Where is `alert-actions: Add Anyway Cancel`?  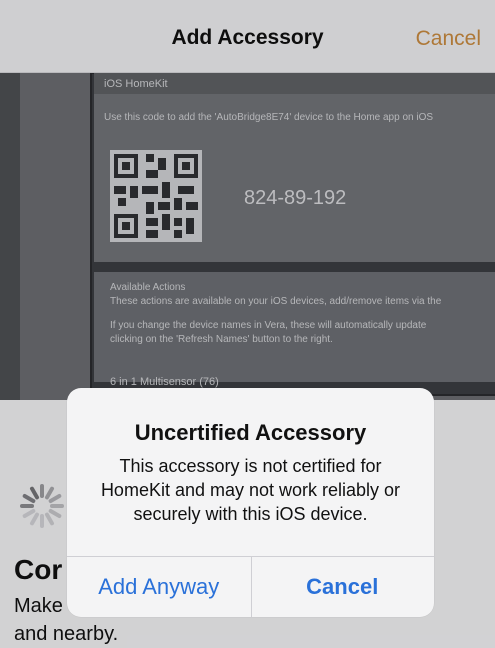
alert-actions: Add Anyway Cancel is located at coordinates (250, 586).